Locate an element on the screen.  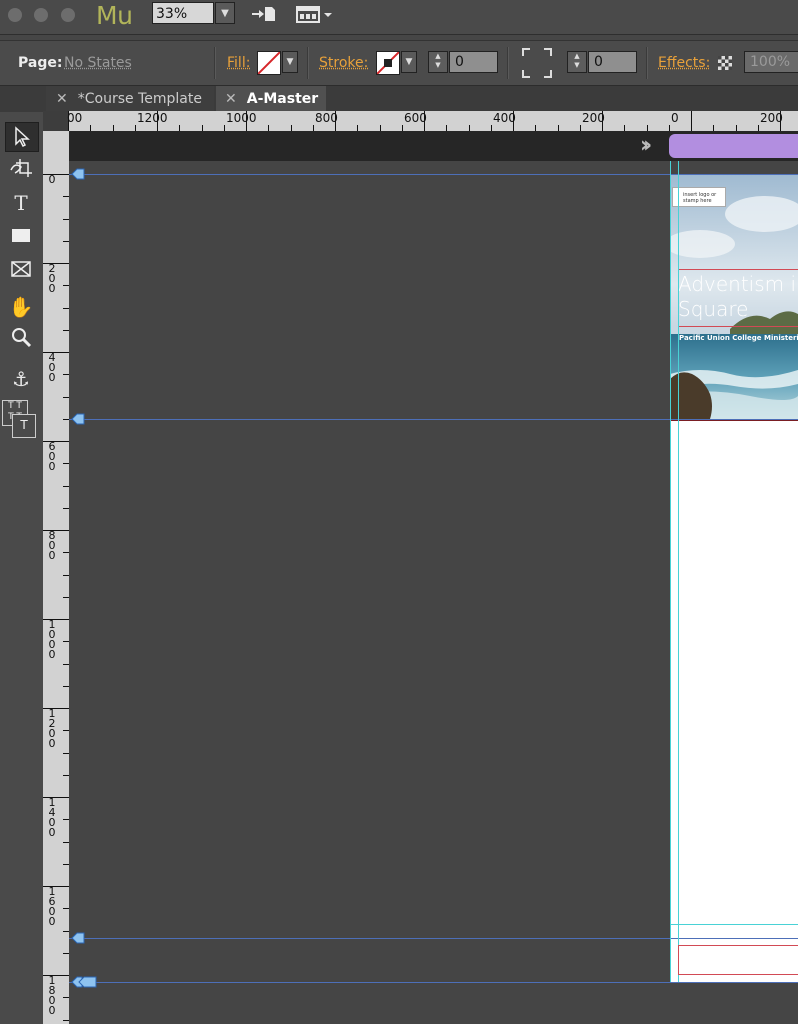
close-window-button is located at coordinates (15, 15).